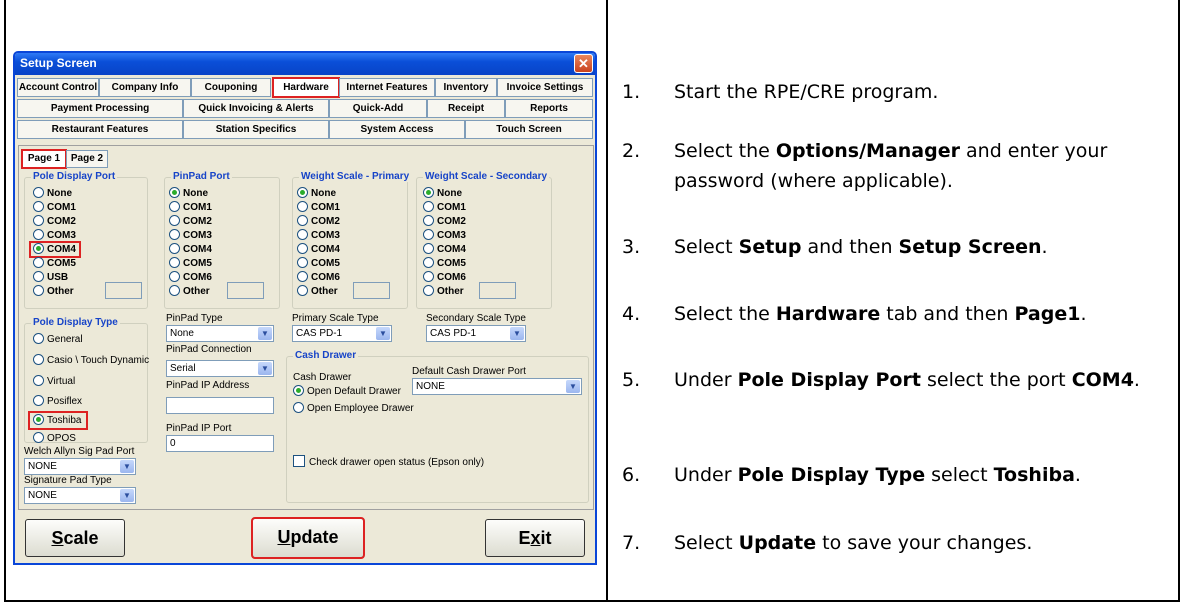 The image size is (1180, 602). Describe the element at coordinates (466, 108) in the screenshot. I see `tab-receipt: Receipt` at that location.